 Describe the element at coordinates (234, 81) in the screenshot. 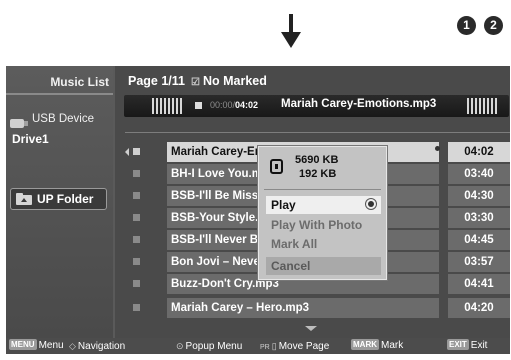

I see `marked-status: No Marked` at that location.